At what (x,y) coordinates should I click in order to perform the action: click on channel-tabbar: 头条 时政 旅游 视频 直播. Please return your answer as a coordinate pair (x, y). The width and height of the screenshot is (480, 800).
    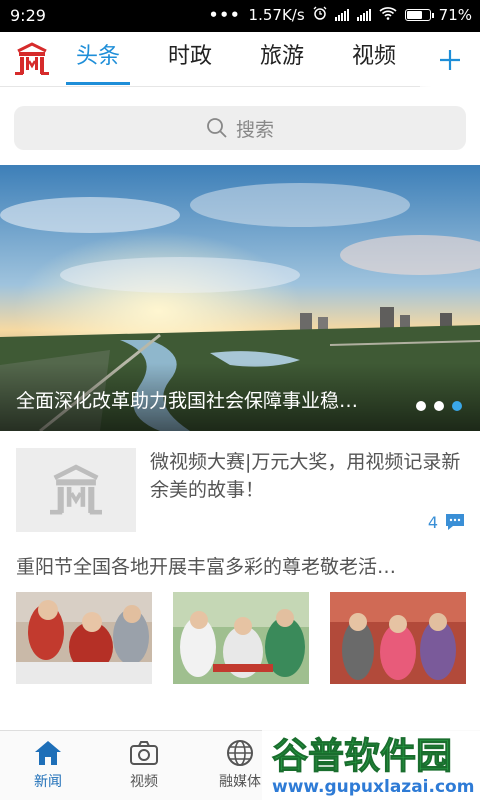
    Looking at the image, I should click on (240, 59).